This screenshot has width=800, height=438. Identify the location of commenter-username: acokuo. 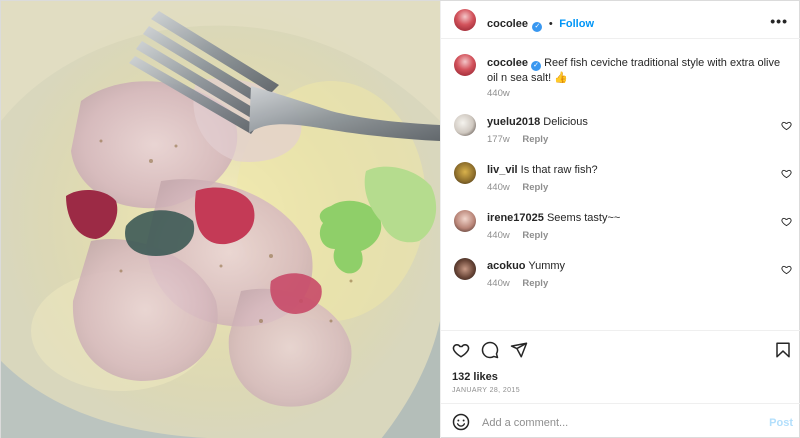
(506, 266).